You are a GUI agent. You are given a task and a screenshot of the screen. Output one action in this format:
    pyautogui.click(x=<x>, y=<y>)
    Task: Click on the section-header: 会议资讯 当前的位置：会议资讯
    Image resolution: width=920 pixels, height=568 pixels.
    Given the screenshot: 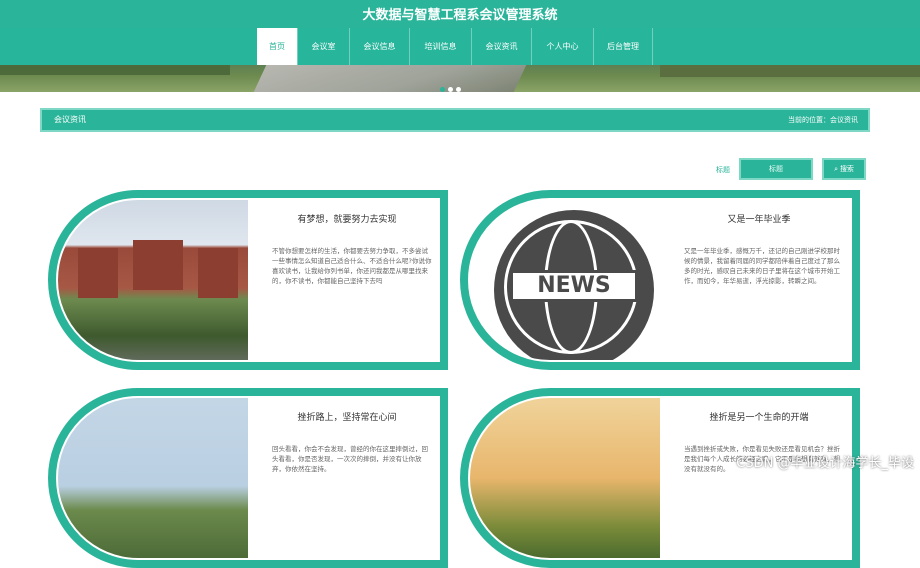 What is the action you would take?
    pyautogui.click(x=455, y=120)
    